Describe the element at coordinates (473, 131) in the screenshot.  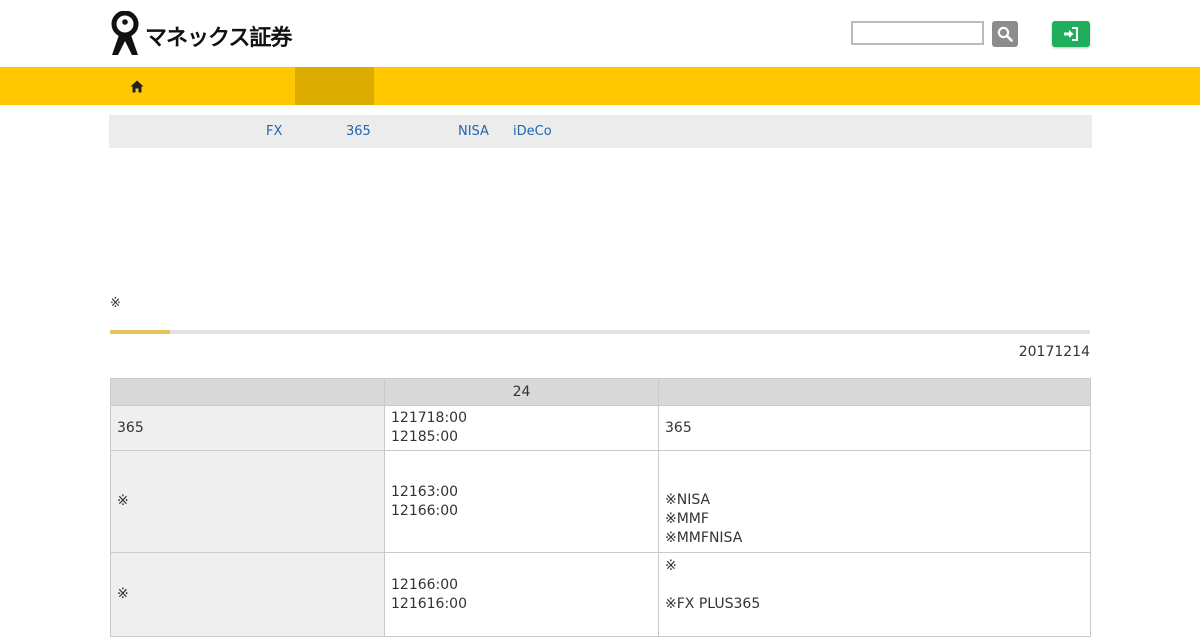
I see `subnav-link-nisa: NISA` at that location.